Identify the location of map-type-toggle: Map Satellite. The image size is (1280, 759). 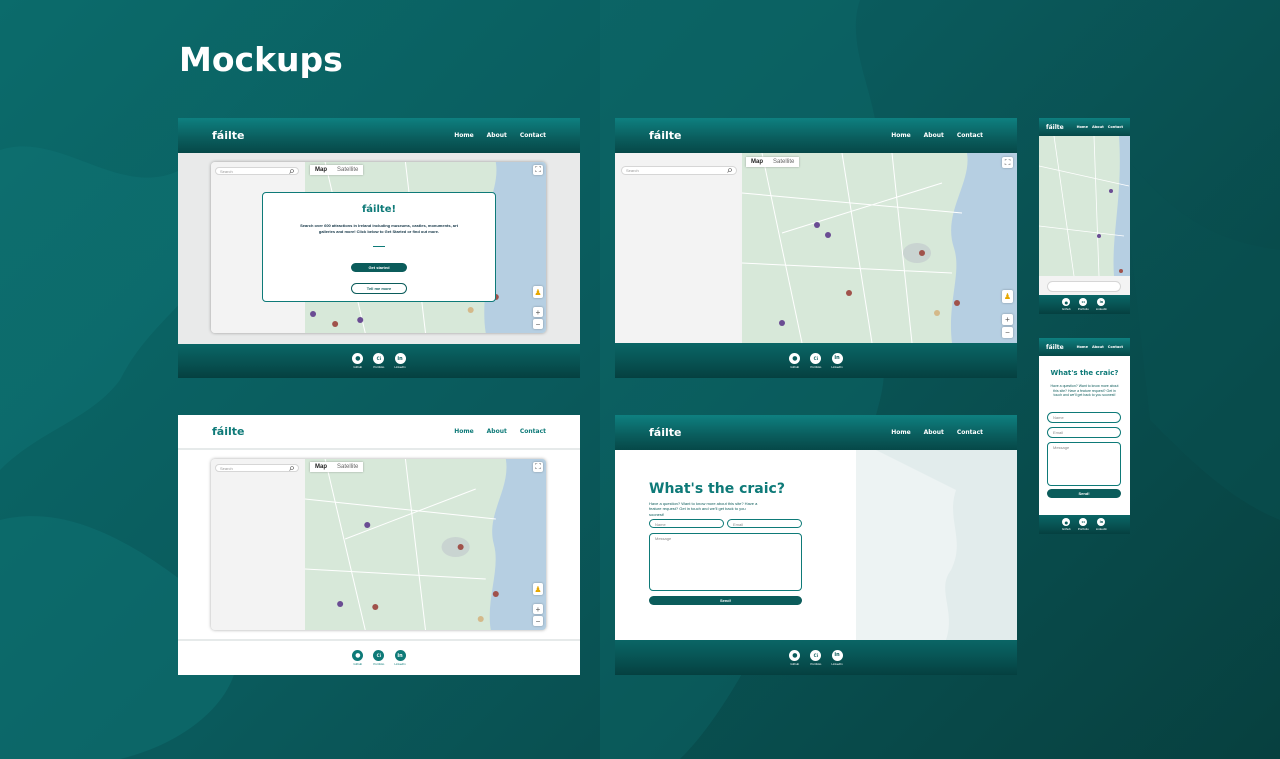
(773, 162).